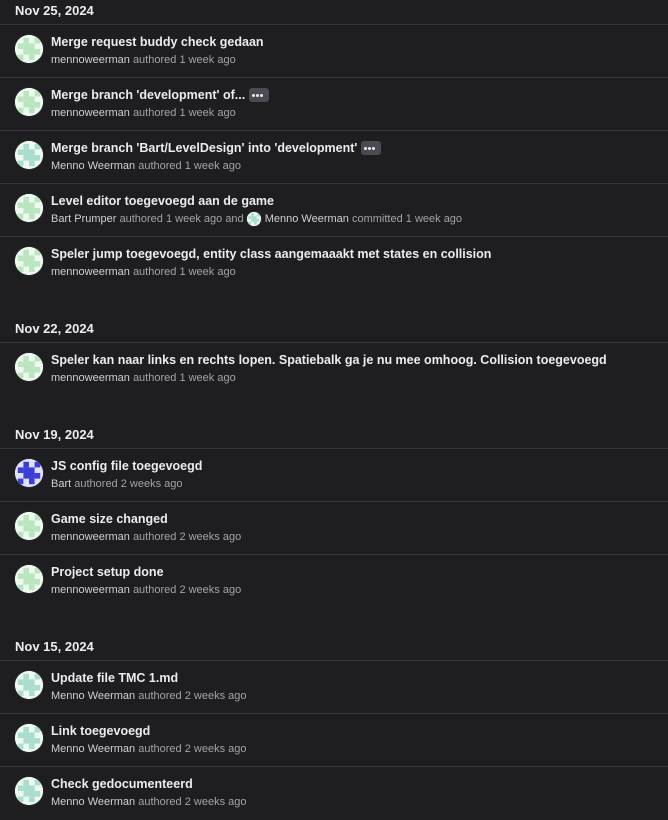  What do you see at coordinates (377, 219) in the screenshot?
I see `committed-label: committed` at bounding box center [377, 219].